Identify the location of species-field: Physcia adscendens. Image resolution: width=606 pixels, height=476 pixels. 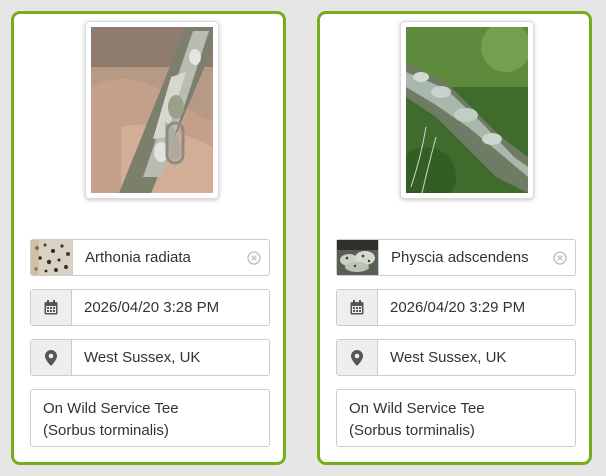
(456, 257).